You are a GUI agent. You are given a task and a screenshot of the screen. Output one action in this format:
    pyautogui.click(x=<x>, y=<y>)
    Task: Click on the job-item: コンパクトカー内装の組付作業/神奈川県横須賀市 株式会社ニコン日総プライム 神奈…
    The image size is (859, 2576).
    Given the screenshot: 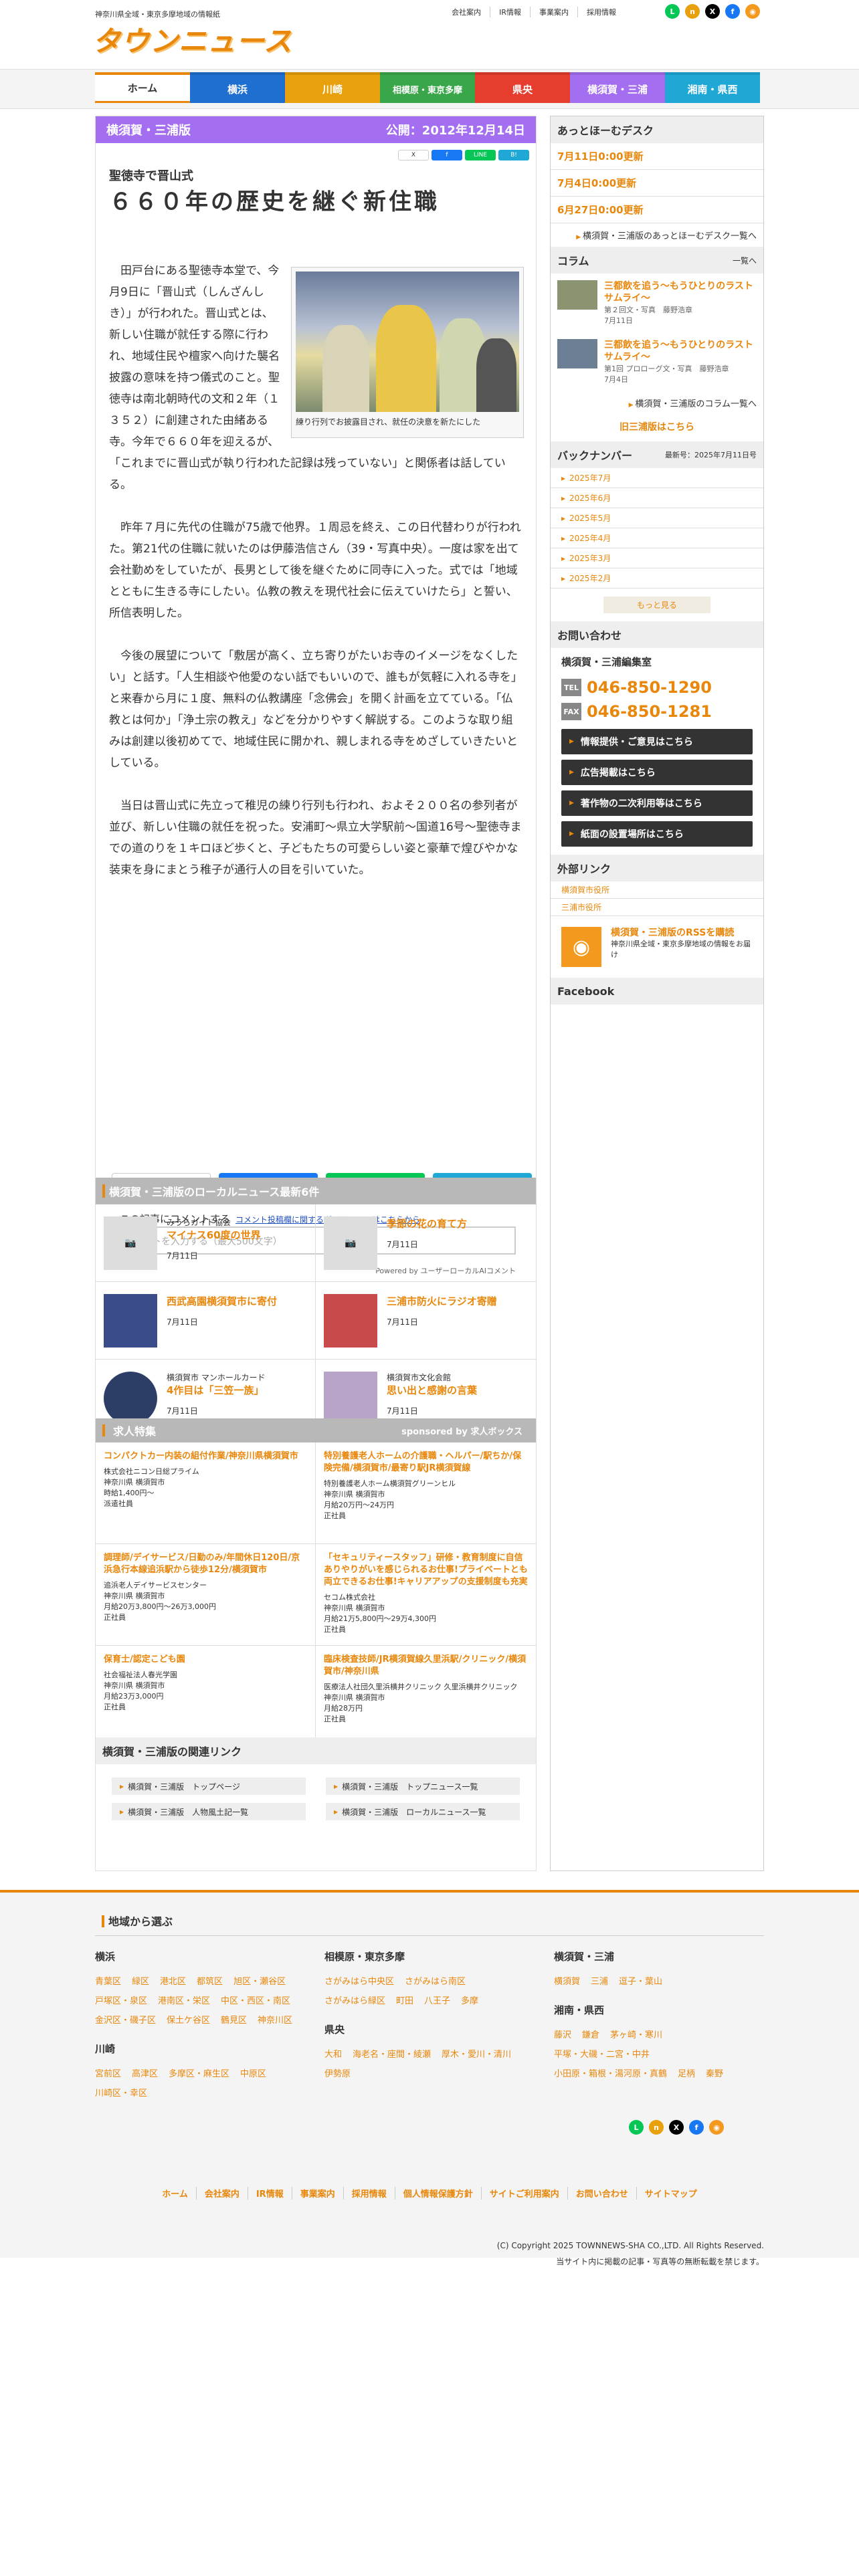 What is the action you would take?
    pyautogui.click(x=206, y=1493)
    